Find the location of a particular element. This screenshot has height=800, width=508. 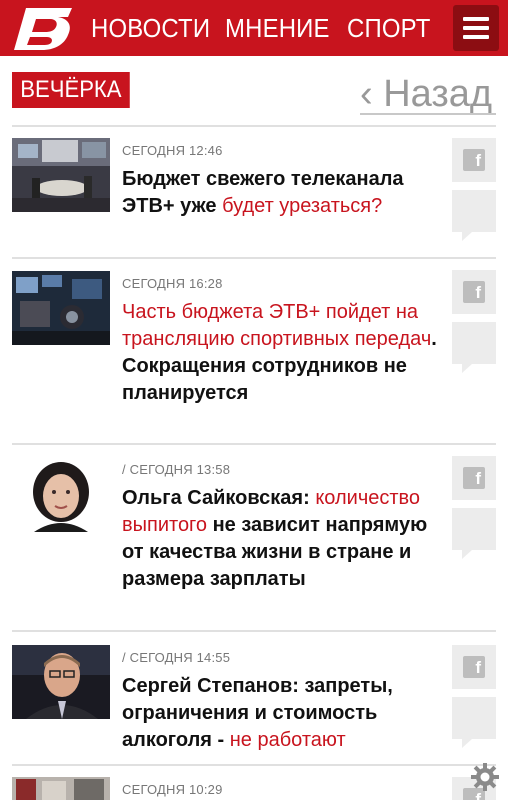

top-bar: НОВОСТИ МНЕНИЕ СПОРТ is located at coordinates (254, 28).